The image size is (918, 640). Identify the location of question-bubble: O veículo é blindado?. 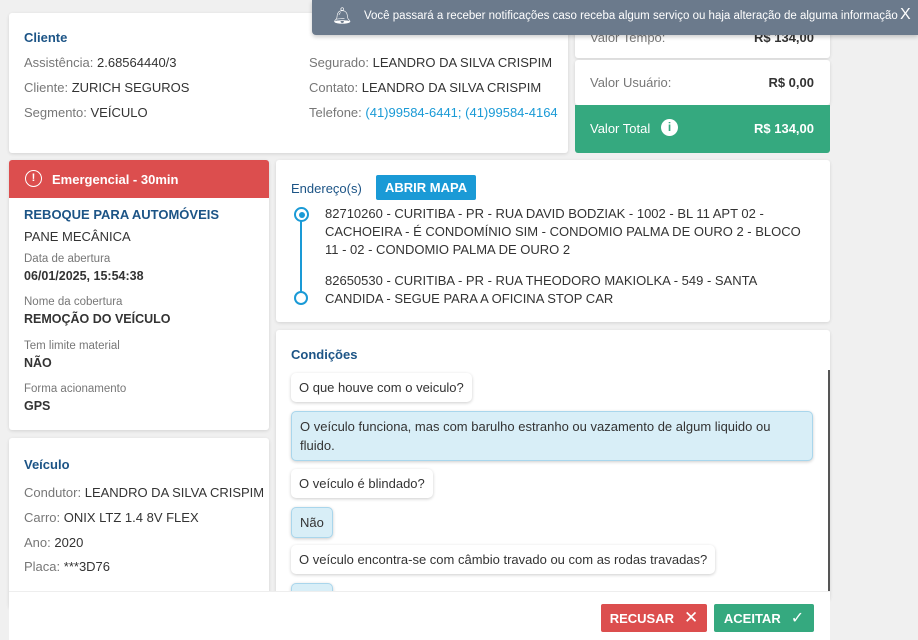
(362, 483).